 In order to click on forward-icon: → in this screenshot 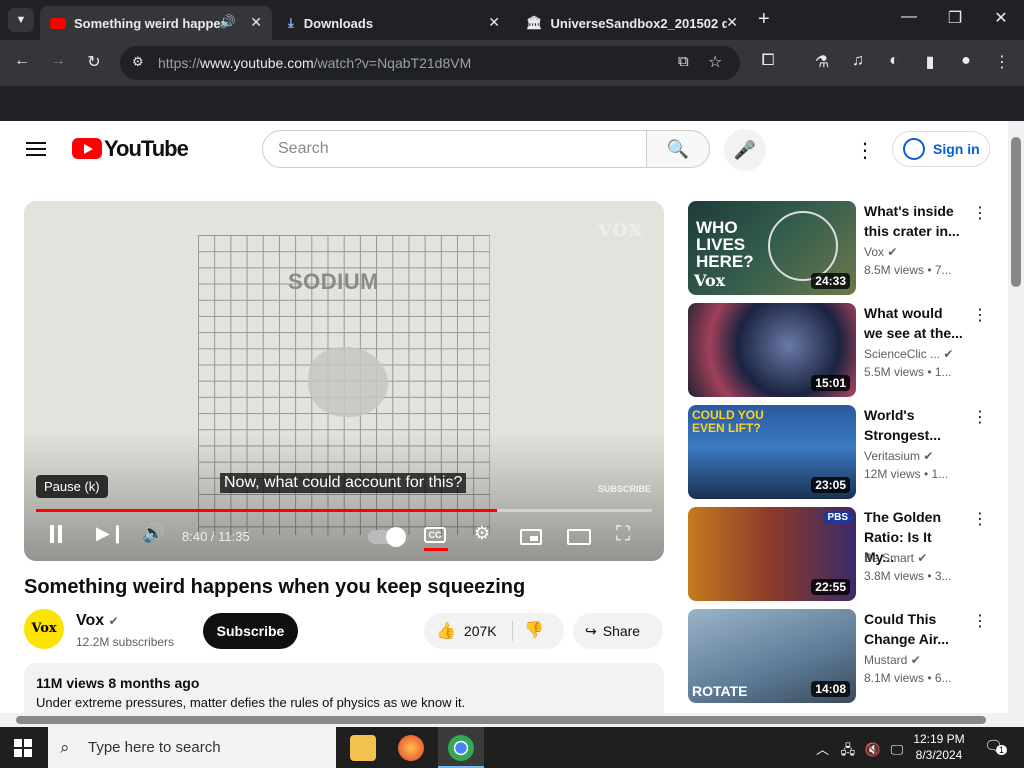, I will do `click(58, 61)`.